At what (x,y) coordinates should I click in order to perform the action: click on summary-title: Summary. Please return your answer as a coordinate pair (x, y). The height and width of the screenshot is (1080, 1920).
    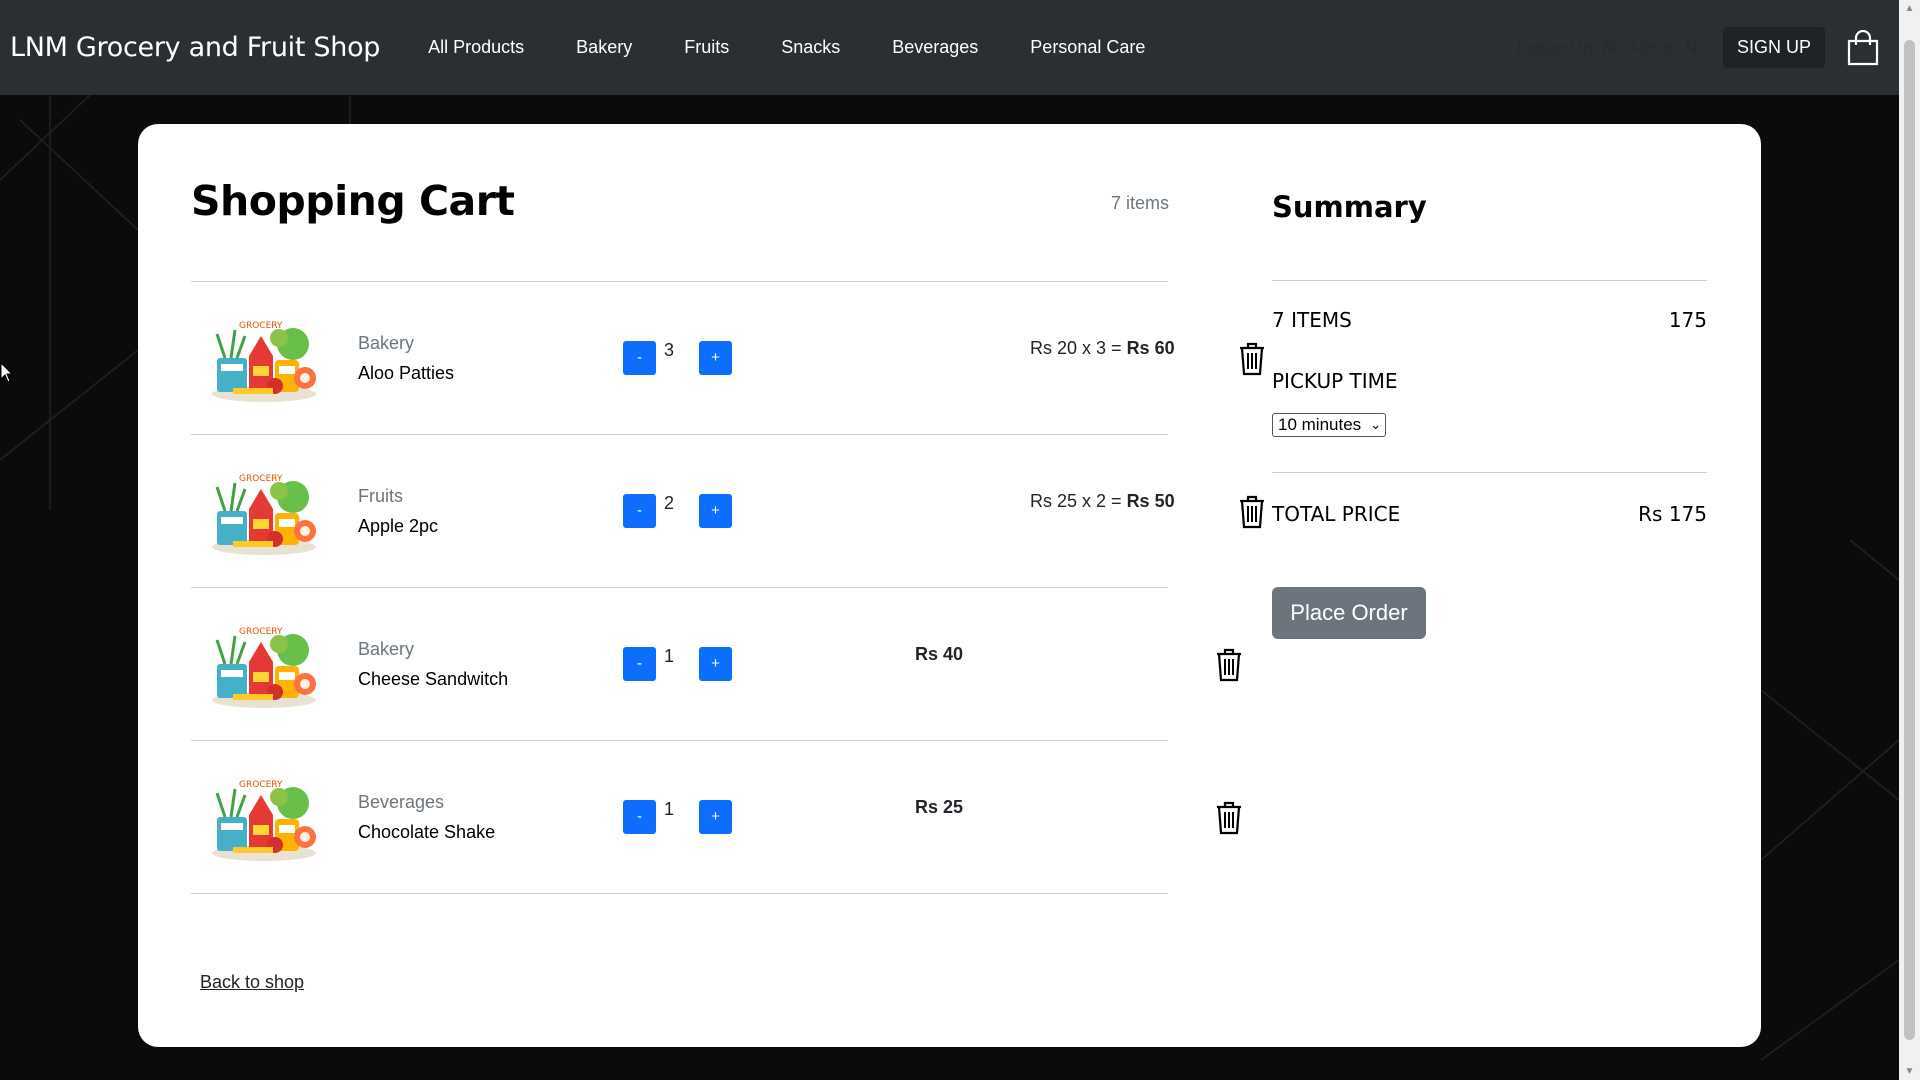
    Looking at the image, I should click on (1349, 207).